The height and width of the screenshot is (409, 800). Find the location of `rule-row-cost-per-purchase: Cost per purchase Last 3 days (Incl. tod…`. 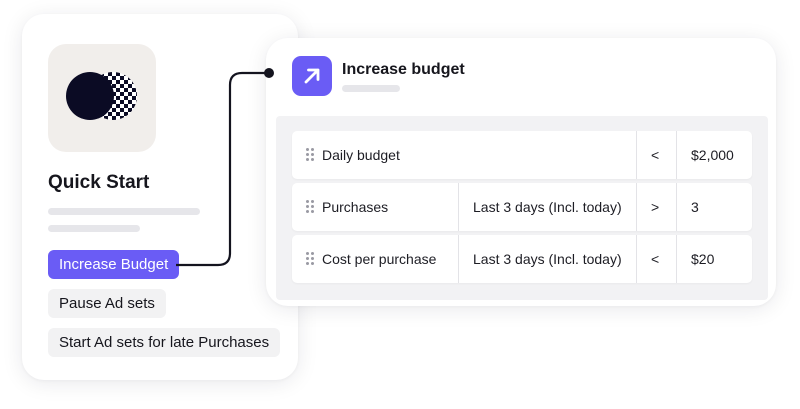

rule-row-cost-per-purchase: Cost per purchase Last 3 days (Incl. tod… is located at coordinates (522, 259).